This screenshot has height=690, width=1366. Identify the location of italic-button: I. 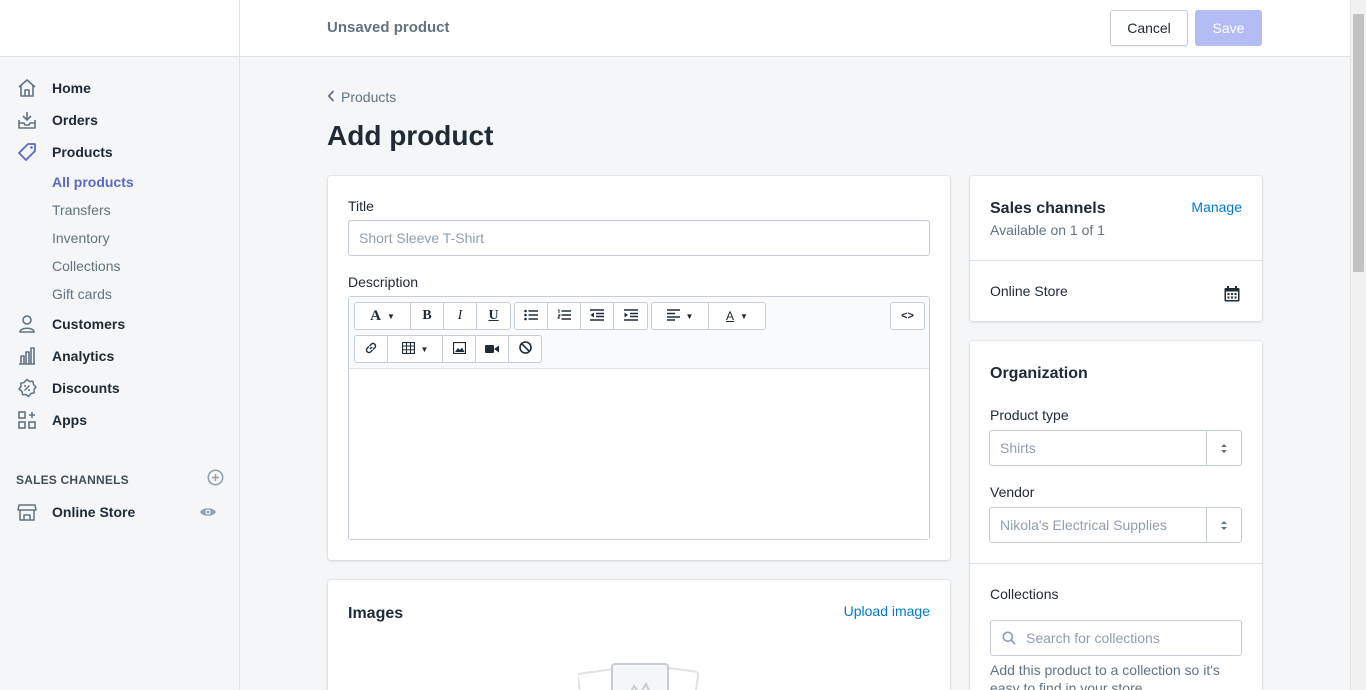
(460, 316).